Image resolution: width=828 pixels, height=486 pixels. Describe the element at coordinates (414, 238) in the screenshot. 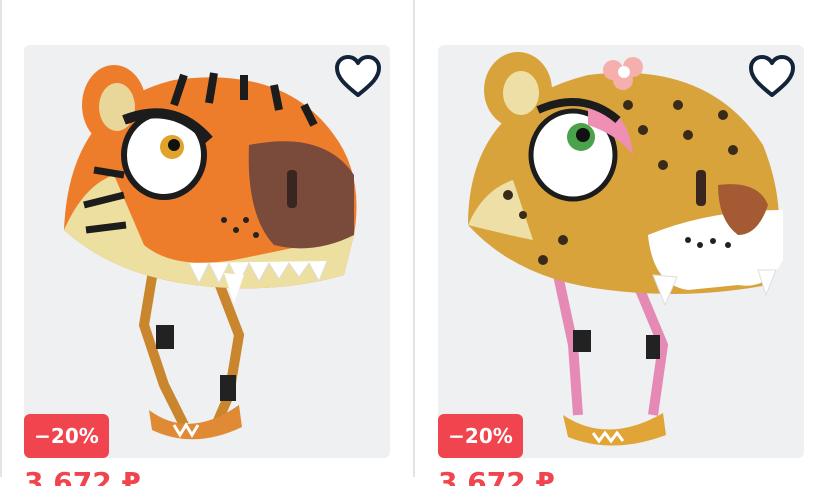

I see `card-divider-middle` at that location.